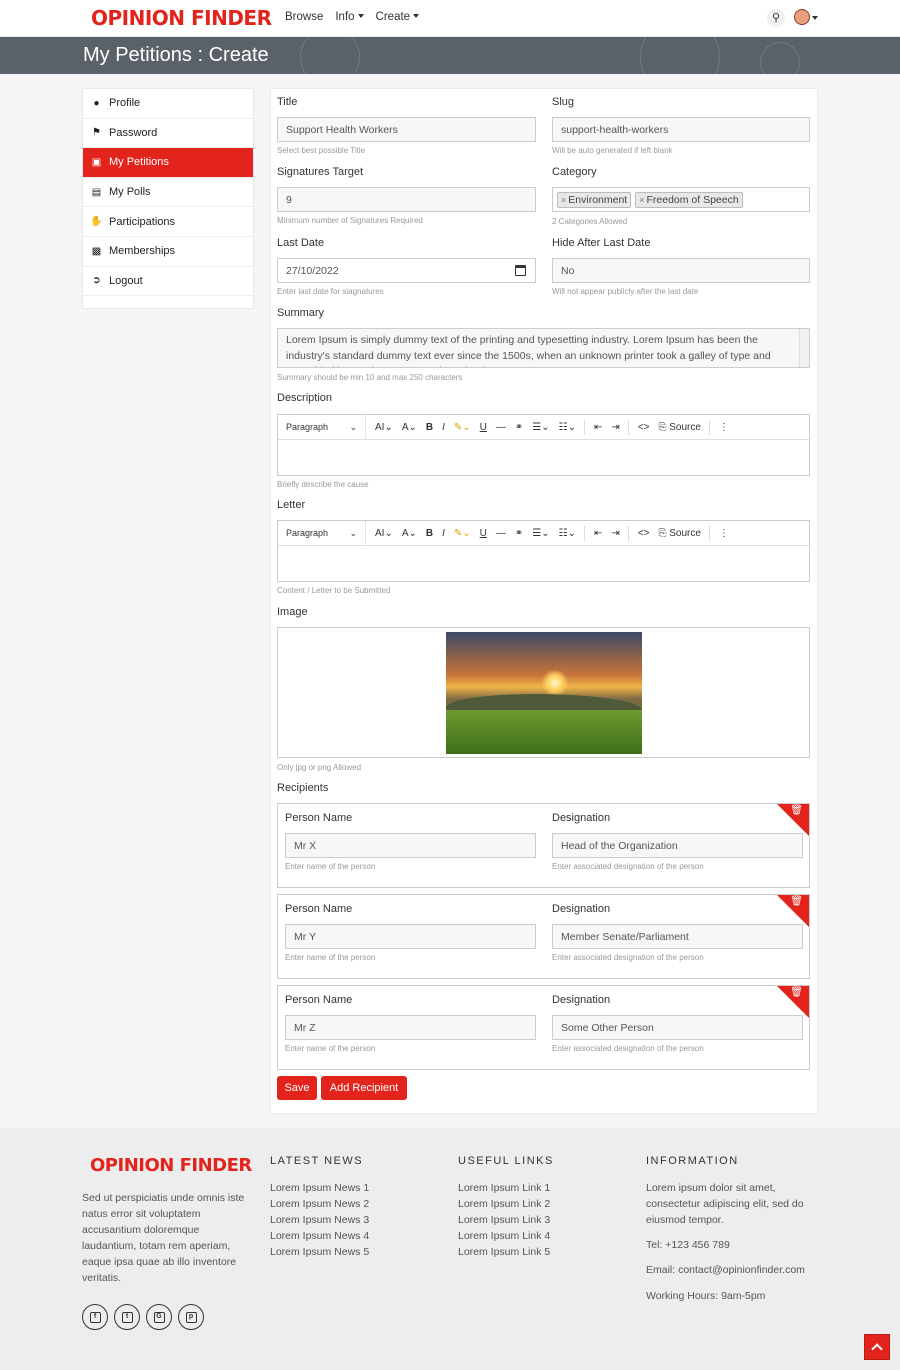  Describe the element at coordinates (406, 199) in the screenshot. I see `signatures-input: 9` at that location.